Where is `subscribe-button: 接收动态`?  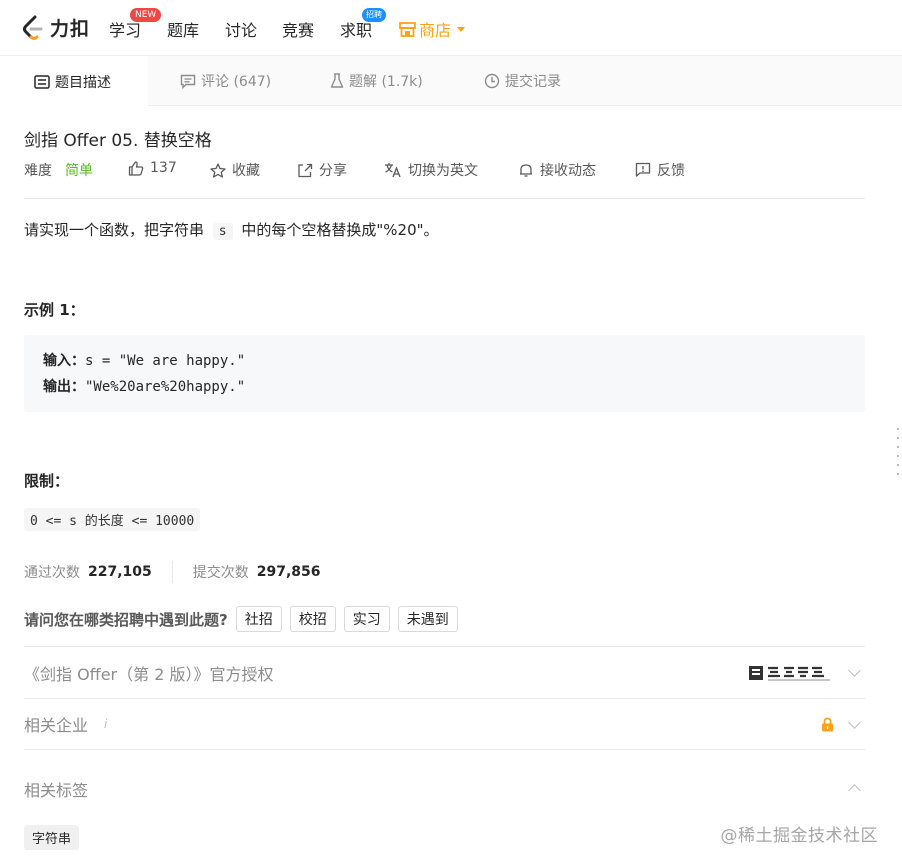 subscribe-button: 接收动态 is located at coordinates (557, 170).